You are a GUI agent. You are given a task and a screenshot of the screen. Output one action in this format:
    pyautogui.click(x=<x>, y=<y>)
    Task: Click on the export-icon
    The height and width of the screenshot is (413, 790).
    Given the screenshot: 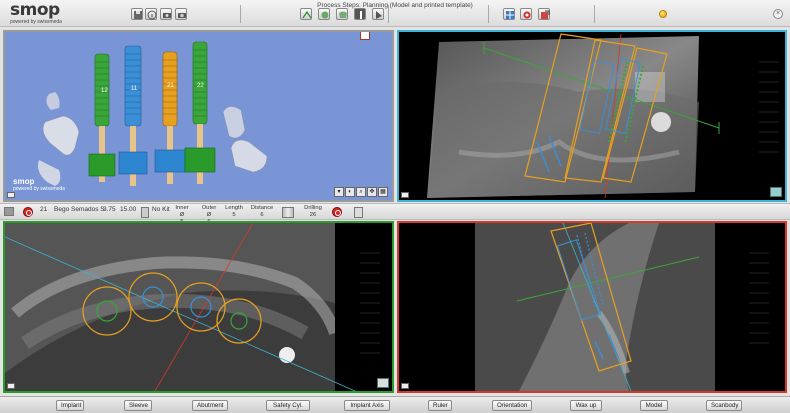 What is the action you would take?
    pyautogui.click(x=544, y=14)
    